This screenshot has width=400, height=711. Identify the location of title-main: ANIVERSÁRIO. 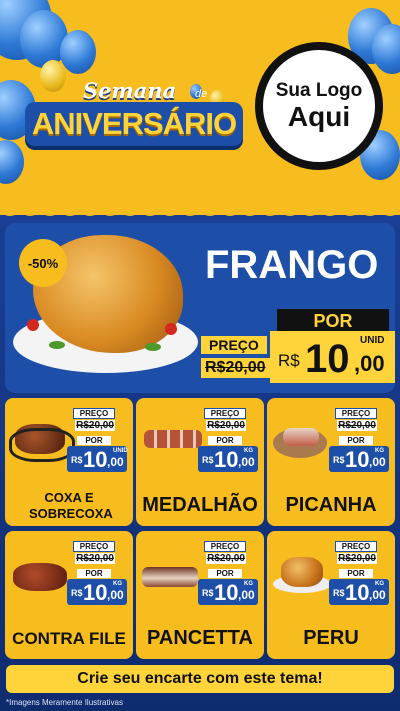
(134, 124).